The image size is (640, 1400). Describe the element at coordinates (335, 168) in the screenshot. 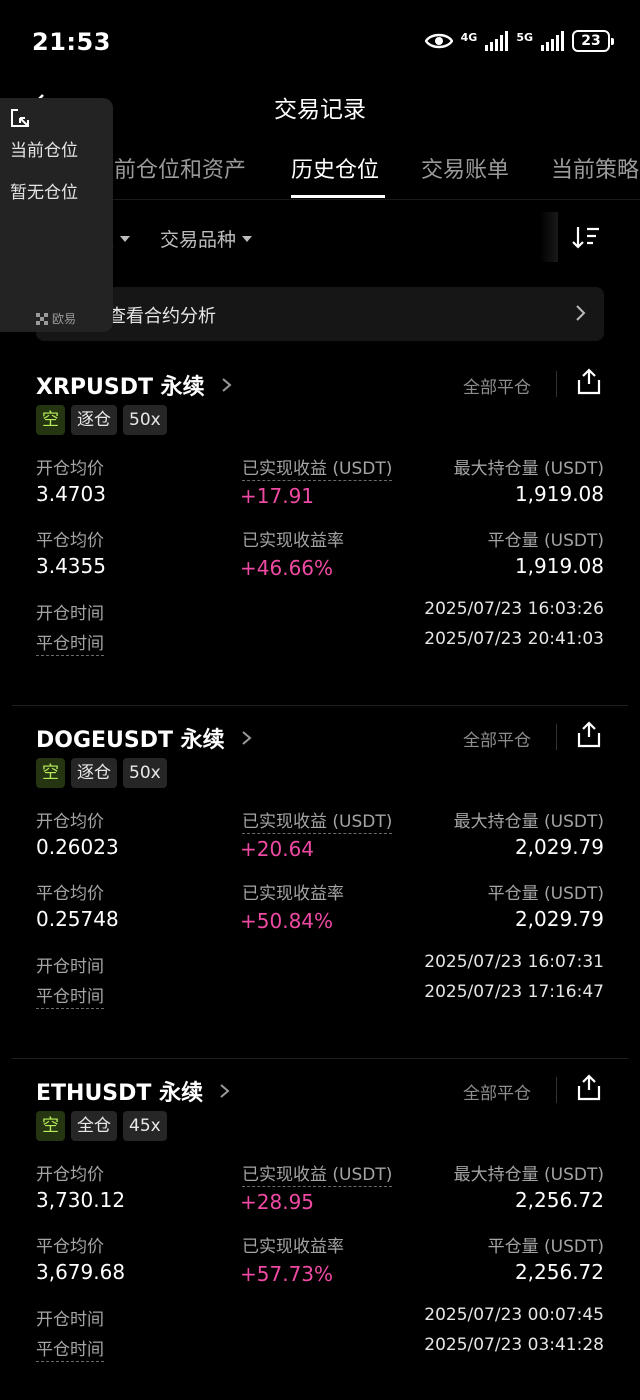

I see `tab-history-positions: 历史仓位` at that location.